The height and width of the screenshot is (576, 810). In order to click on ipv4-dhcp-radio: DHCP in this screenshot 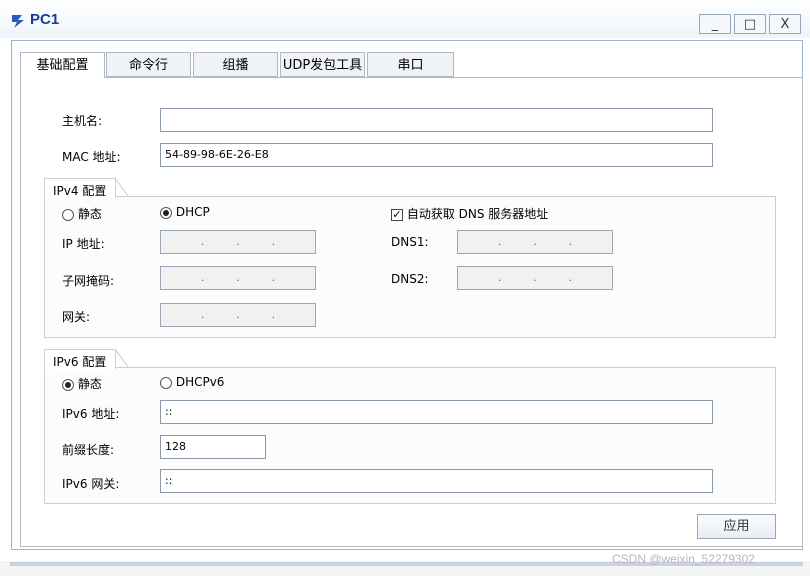, I will do `click(185, 212)`.